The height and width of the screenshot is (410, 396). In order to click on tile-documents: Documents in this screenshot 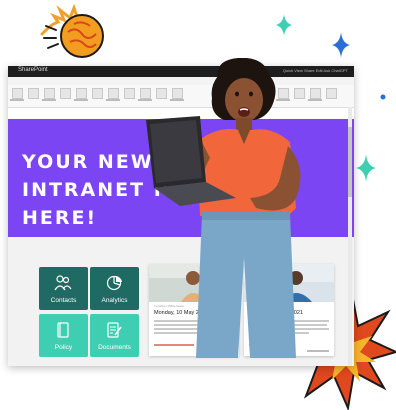, I will do `click(114, 335)`.